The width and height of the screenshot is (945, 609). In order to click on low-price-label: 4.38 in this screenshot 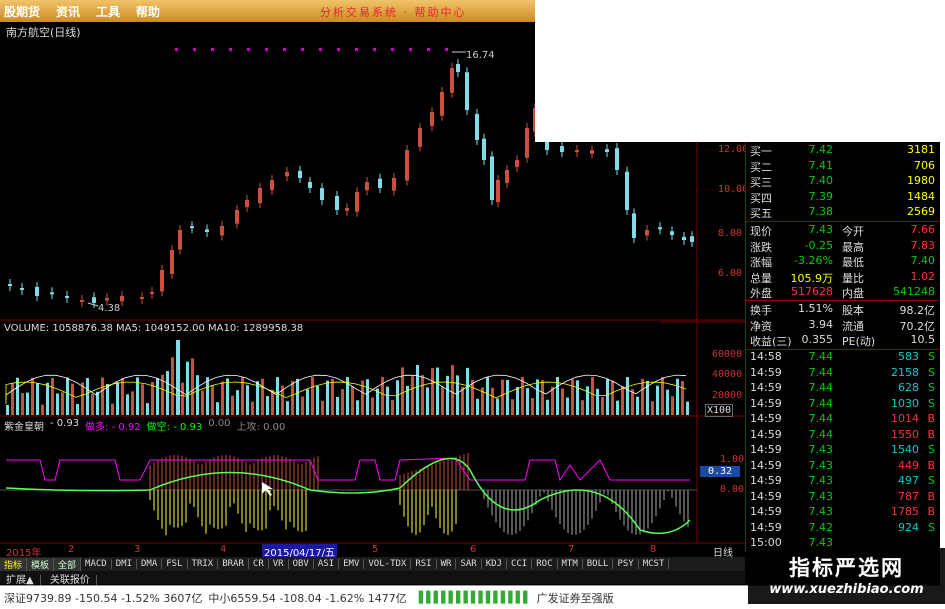, I will do `click(109, 308)`.